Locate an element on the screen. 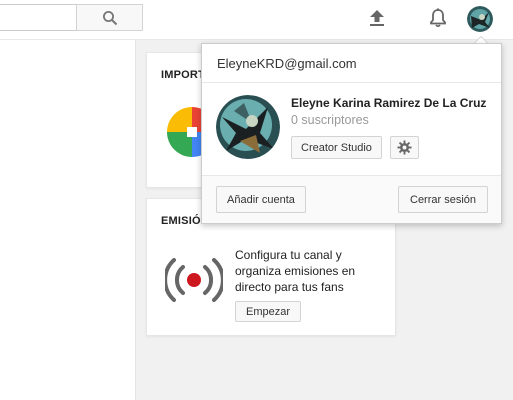  search-button is located at coordinates (109, 17).